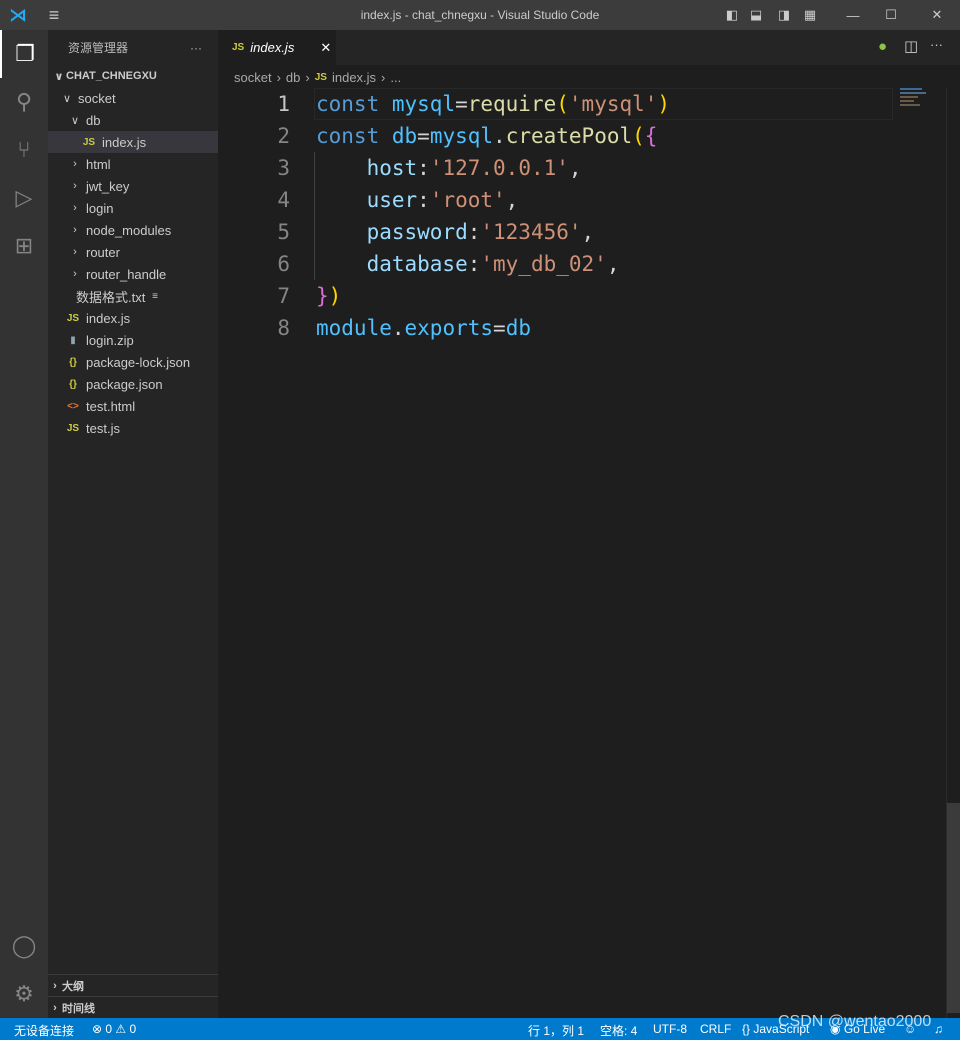 This screenshot has height=1040, width=960. Describe the element at coordinates (133, 428) in the screenshot. I see `tree-item: JS test.js` at that location.